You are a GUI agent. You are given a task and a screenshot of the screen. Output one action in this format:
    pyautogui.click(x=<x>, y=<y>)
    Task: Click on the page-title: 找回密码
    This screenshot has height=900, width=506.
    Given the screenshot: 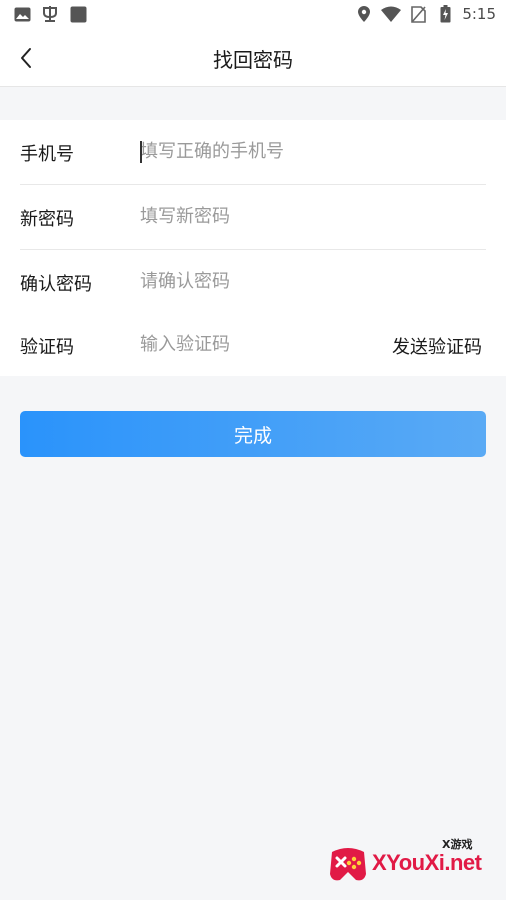 What is the action you would take?
    pyautogui.click(x=253, y=60)
    